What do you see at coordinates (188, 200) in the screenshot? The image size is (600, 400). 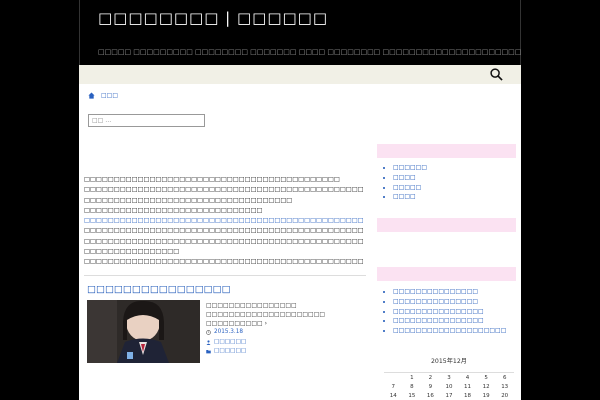 I see `intro-line: □□□□□□□□□□□□□□□□□□□□□□□□□□□□□□□□□□□` at bounding box center [188, 200].